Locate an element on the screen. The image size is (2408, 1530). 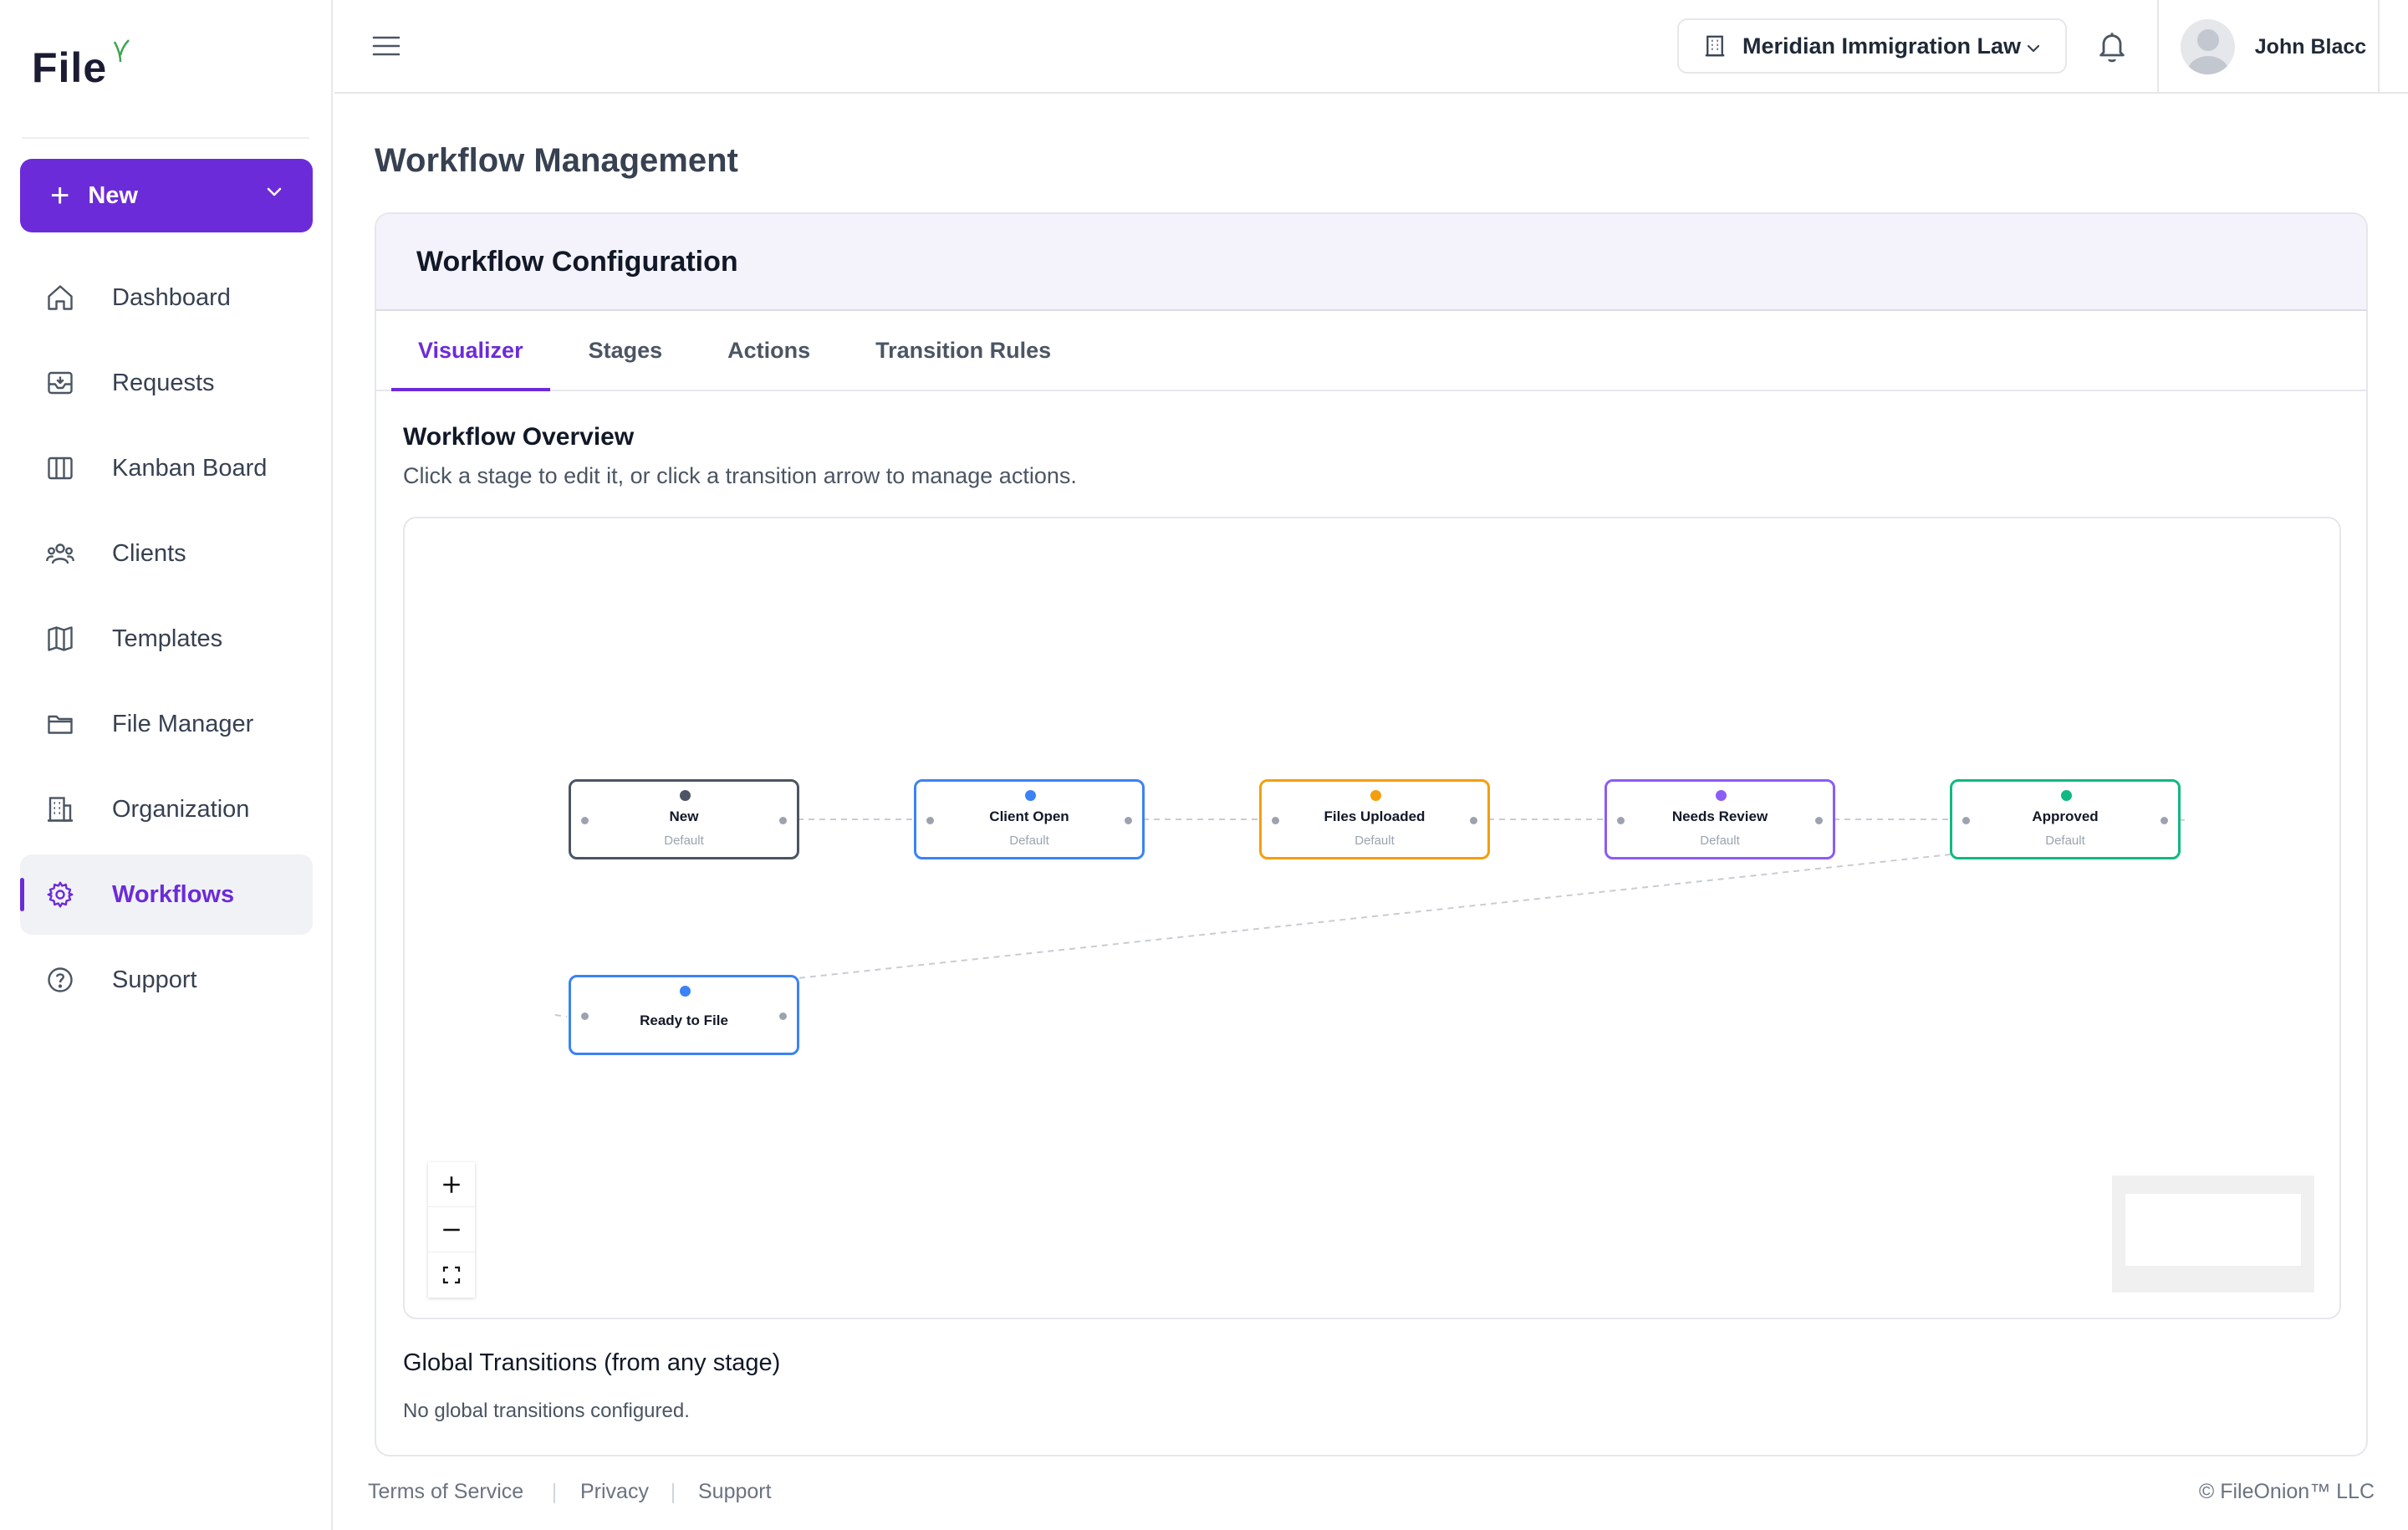
stage-node-needs-review: Needs Review Default is located at coordinates (1720, 819).